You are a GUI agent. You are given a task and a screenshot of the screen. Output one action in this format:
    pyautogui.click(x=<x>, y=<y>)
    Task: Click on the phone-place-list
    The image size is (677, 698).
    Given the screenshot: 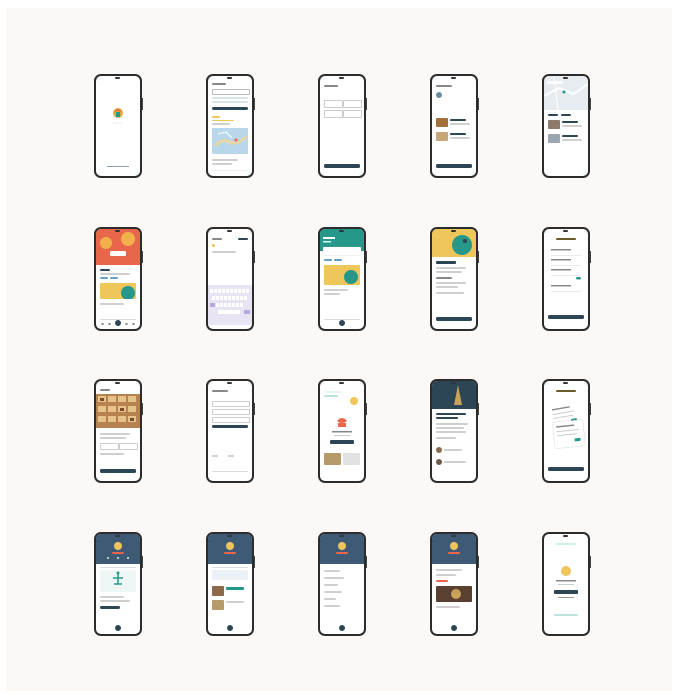 What is the action you would take?
    pyautogui.click(x=454, y=126)
    